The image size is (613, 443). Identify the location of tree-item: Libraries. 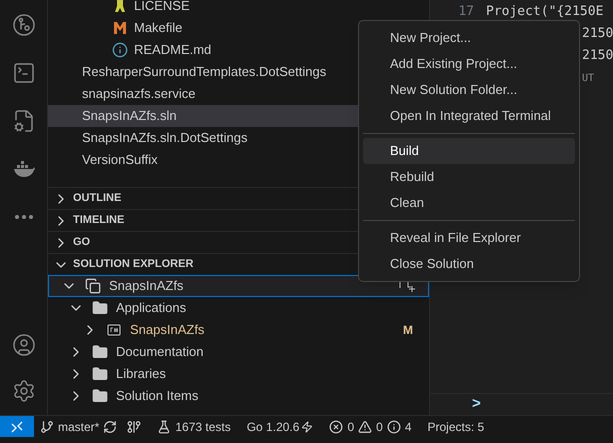
(238, 374).